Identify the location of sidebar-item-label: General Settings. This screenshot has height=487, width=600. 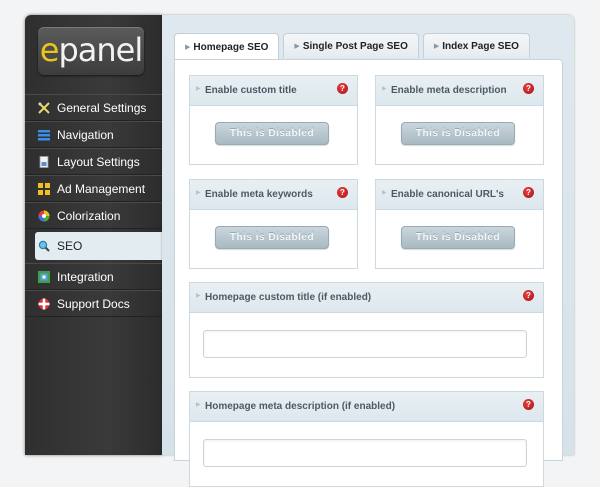
(102, 107).